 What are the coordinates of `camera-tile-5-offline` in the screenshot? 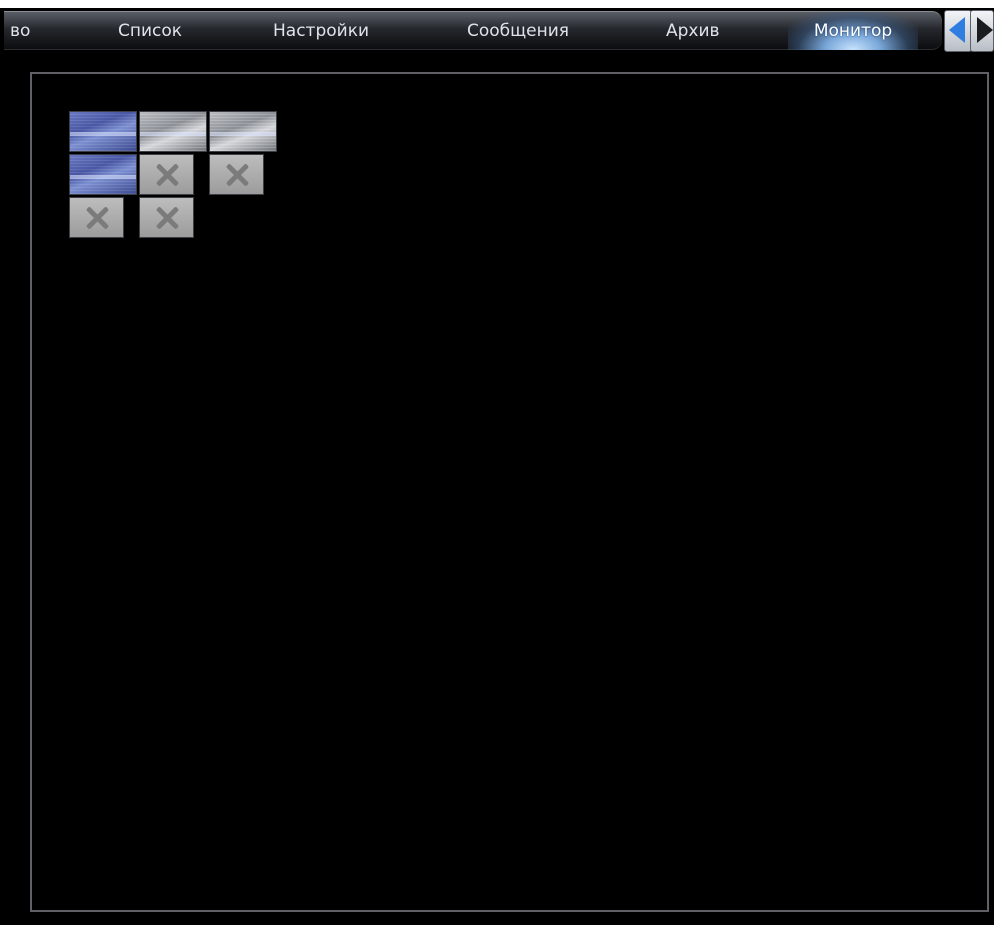 It's located at (166, 174).